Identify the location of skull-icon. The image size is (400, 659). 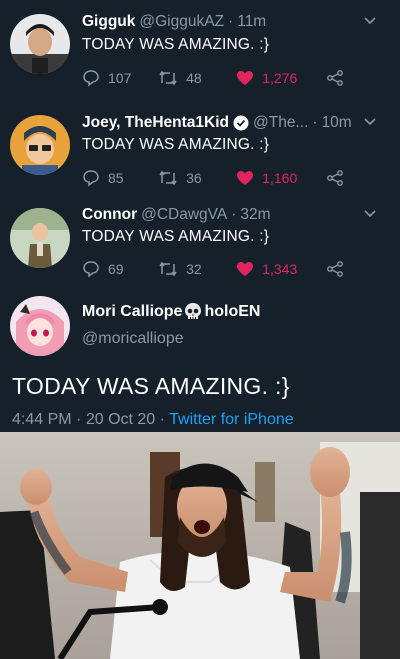
(193, 311).